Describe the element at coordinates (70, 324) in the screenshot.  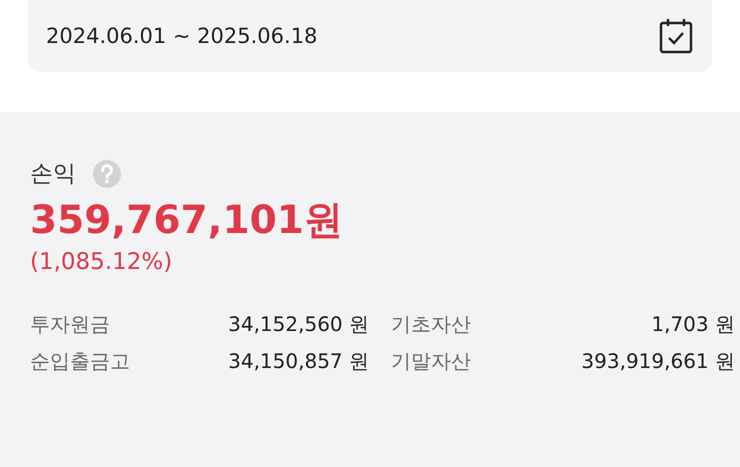
I see `stat-label: 투자원금` at that location.